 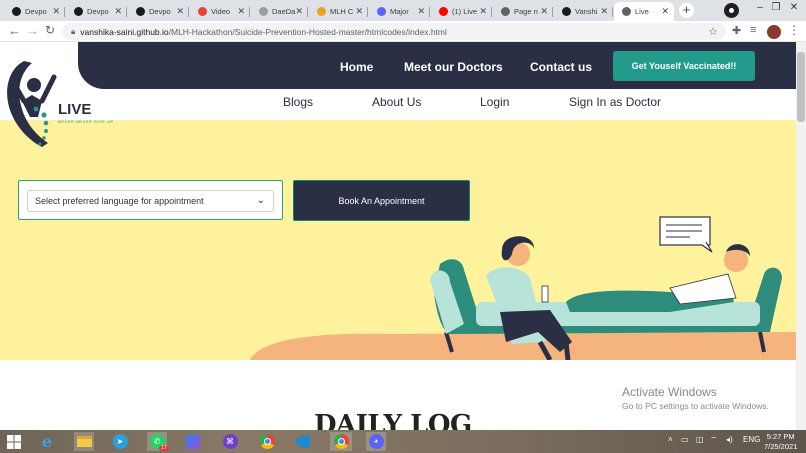 I want to click on profile-menu-icon, so click(x=731, y=10).